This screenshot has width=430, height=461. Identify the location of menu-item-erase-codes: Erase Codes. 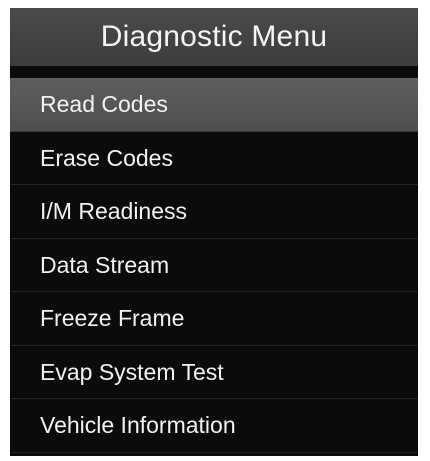
(214, 158).